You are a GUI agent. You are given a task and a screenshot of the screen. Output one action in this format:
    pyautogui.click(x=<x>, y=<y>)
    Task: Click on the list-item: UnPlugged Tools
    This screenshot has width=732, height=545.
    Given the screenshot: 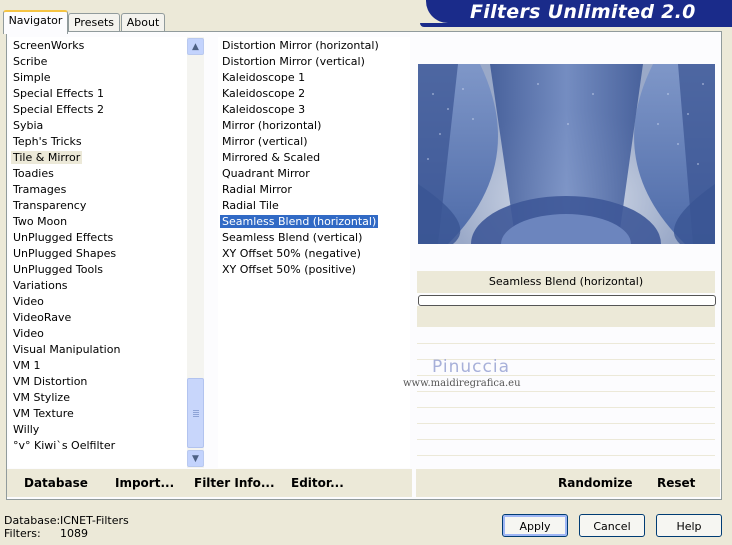 What is the action you would take?
    pyautogui.click(x=98, y=270)
    